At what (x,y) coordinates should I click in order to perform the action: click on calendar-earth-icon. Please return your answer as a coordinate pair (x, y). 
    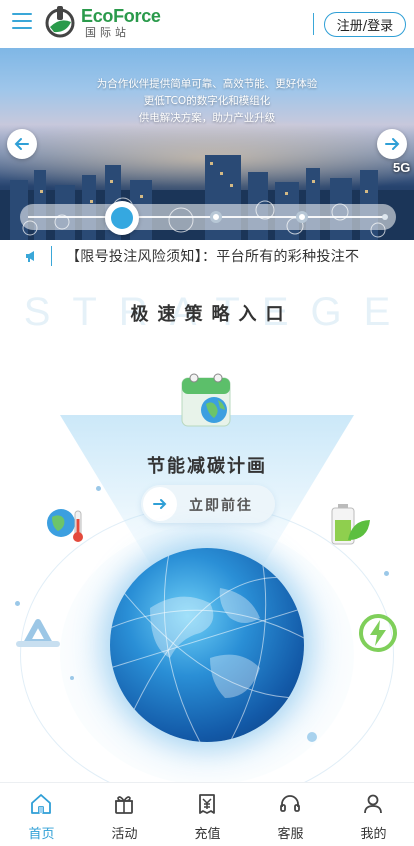
    Looking at the image, I should click on (206, 400).